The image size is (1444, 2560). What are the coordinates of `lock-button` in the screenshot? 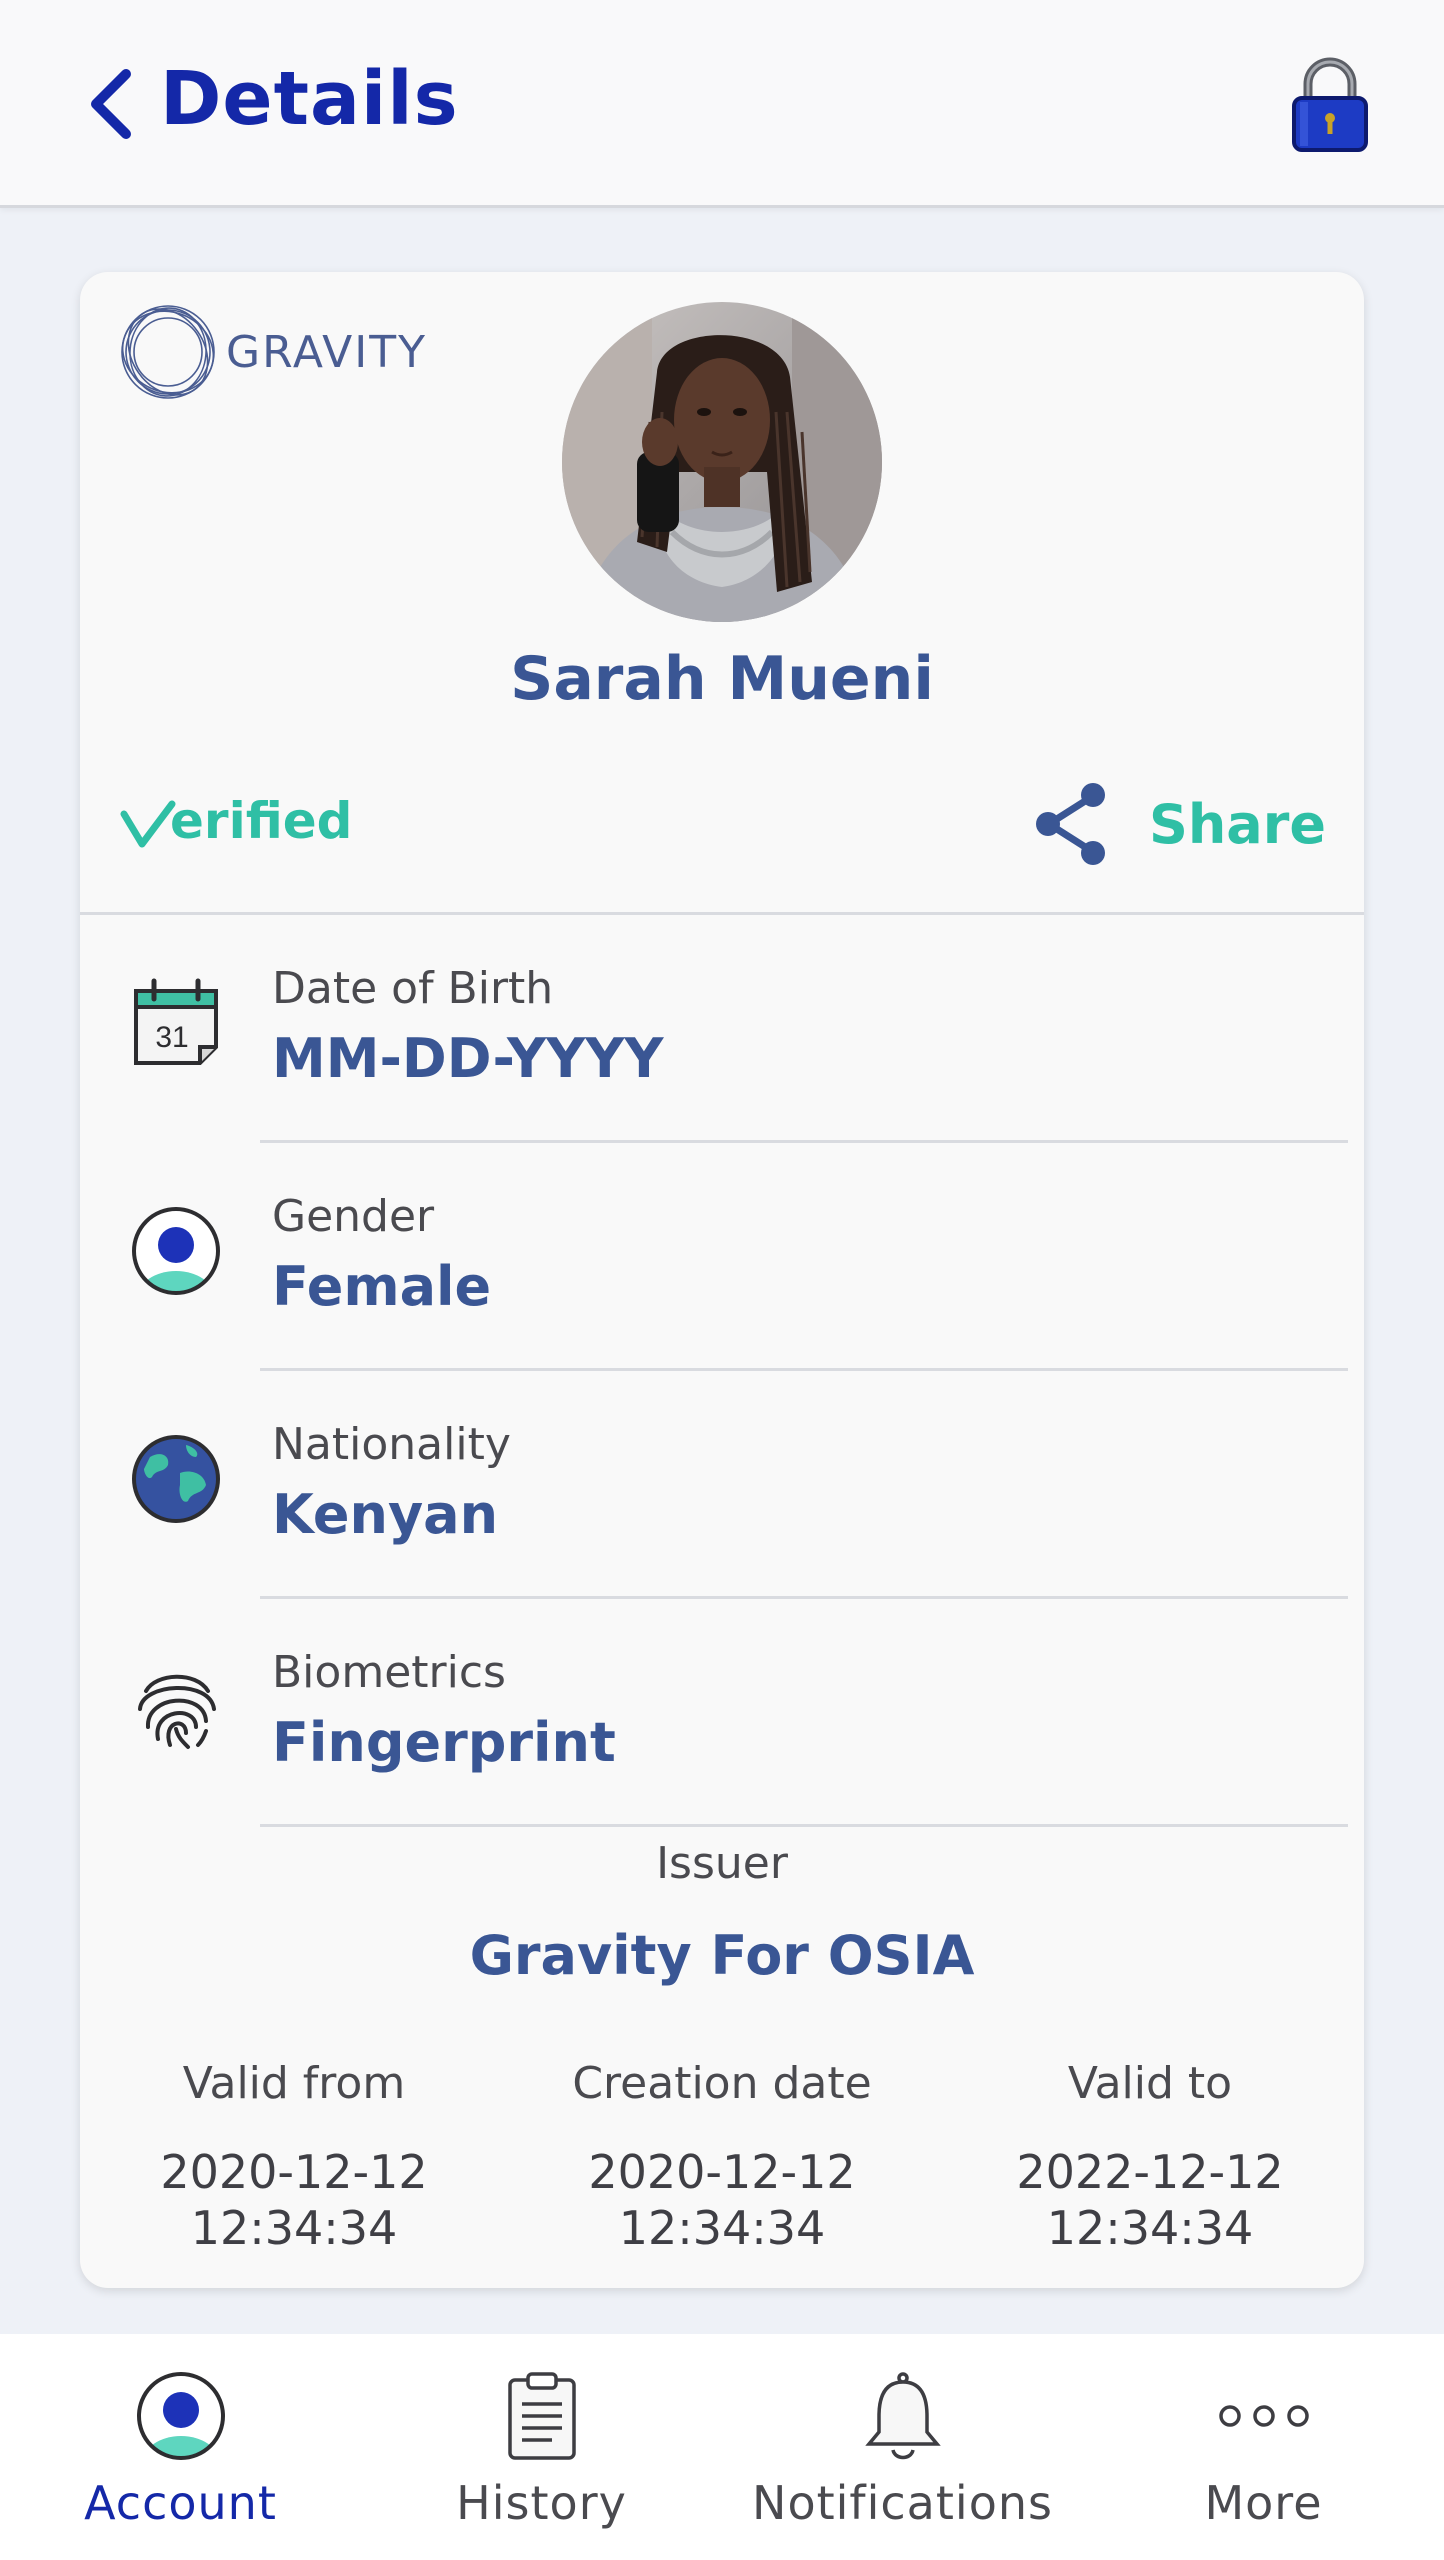 It's located at (1330, 104).